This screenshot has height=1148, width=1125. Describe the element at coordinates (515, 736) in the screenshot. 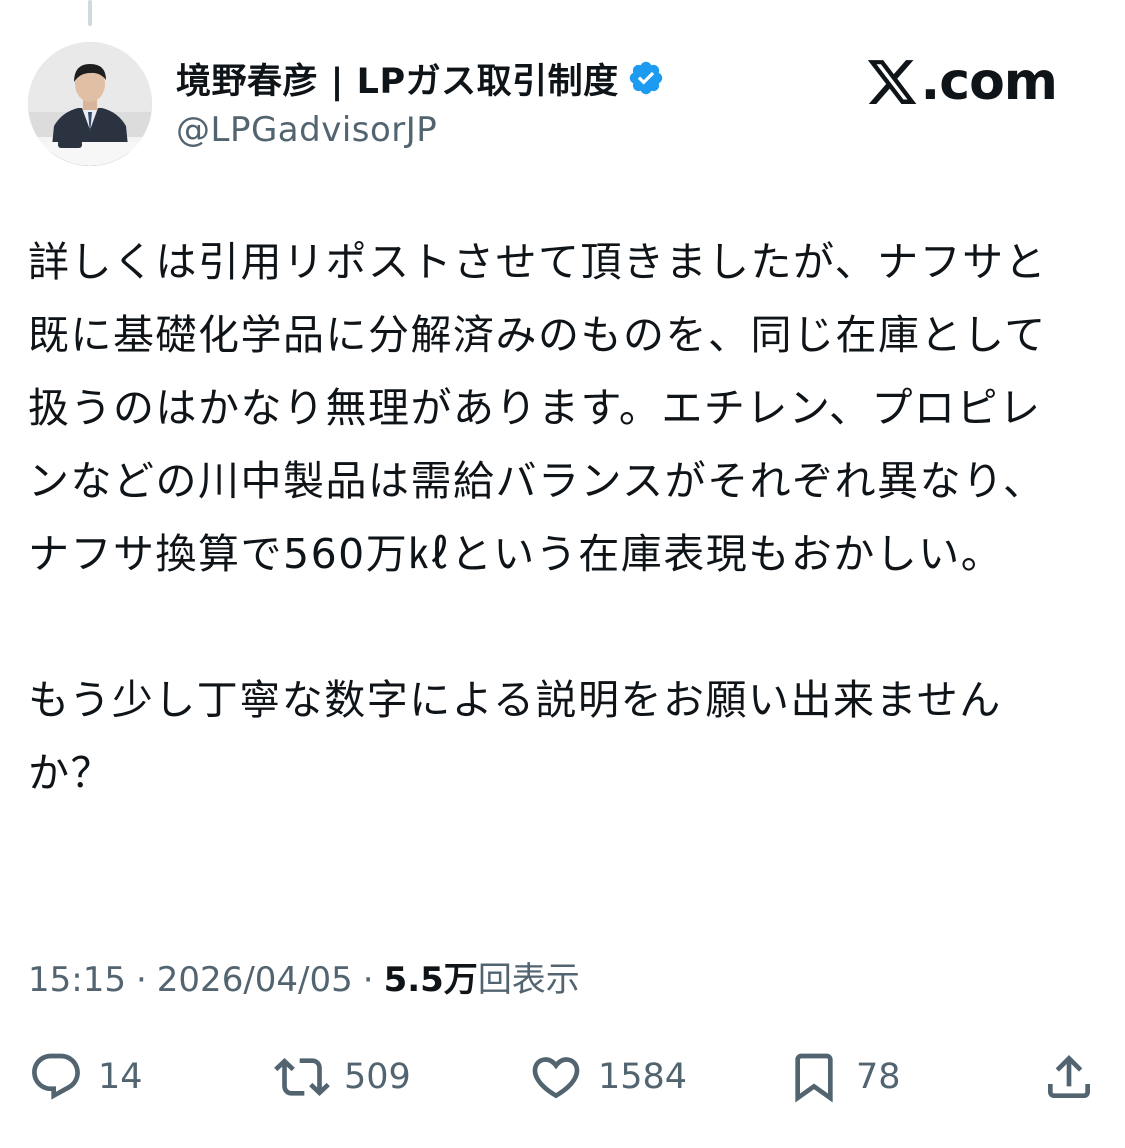

I see `tweet-paragraph: もう少し丁寧な数字による説明をお願い出来ませんか？` at that location.